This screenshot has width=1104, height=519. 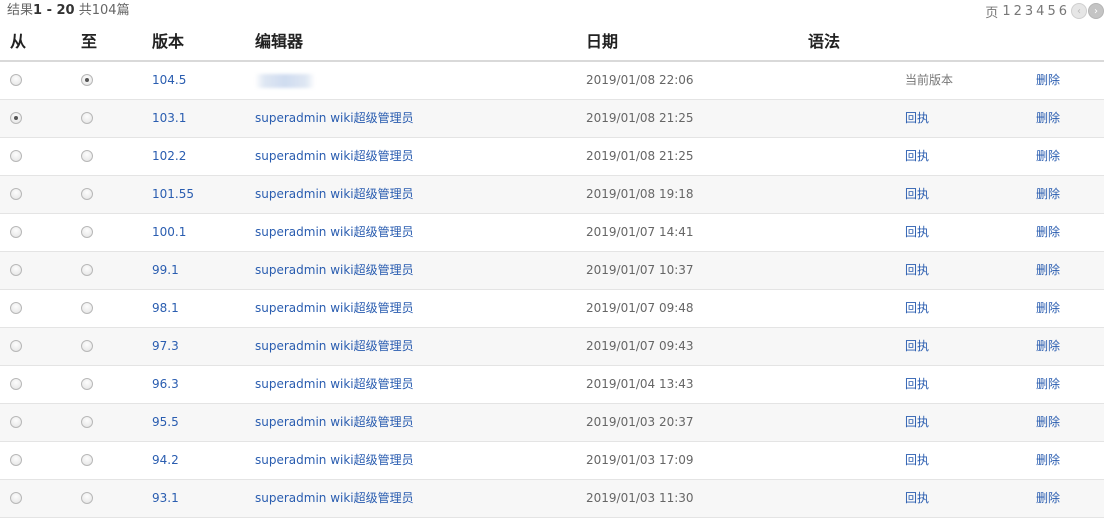 What do you see at coordinates (169, 118) in the screenshot?
I see `version-link: 103.1` at bounding box center [169, 118].